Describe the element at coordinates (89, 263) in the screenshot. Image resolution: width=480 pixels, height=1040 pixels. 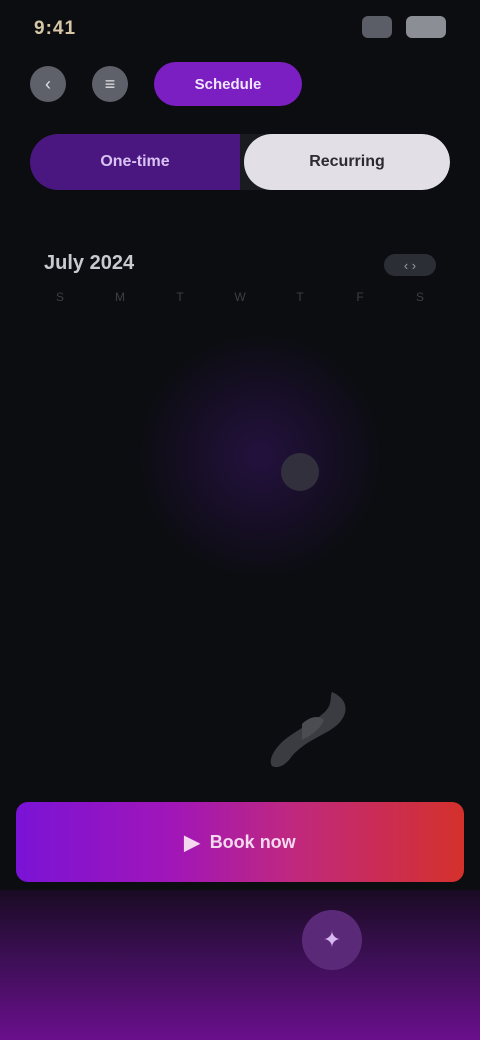
I see `calendar-month-title: July 2024` at that location.